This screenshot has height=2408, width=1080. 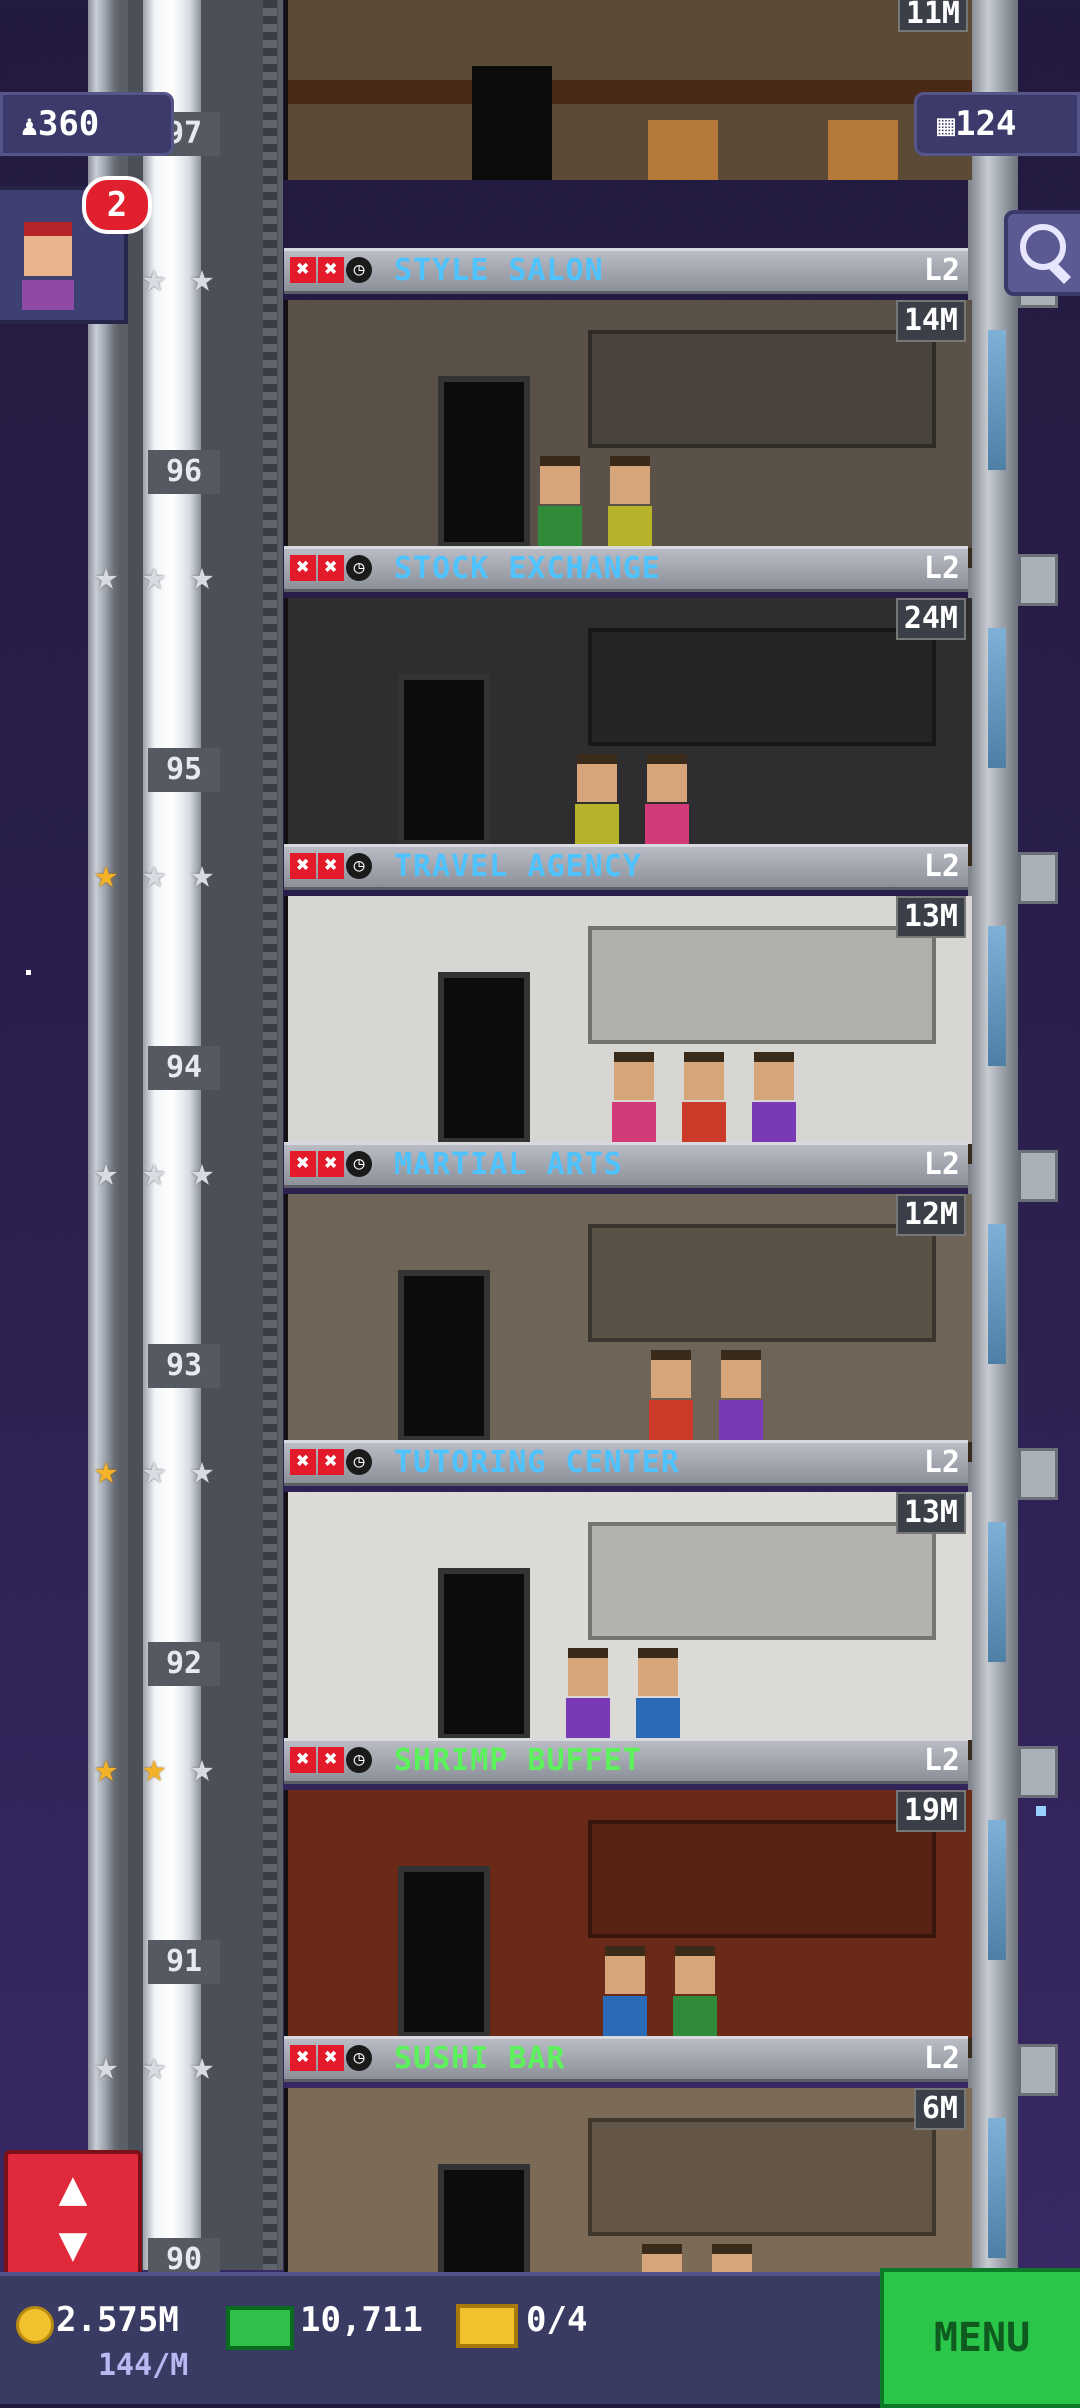 I want to click on visitor-avatar-body, so click(x=48, y=295).